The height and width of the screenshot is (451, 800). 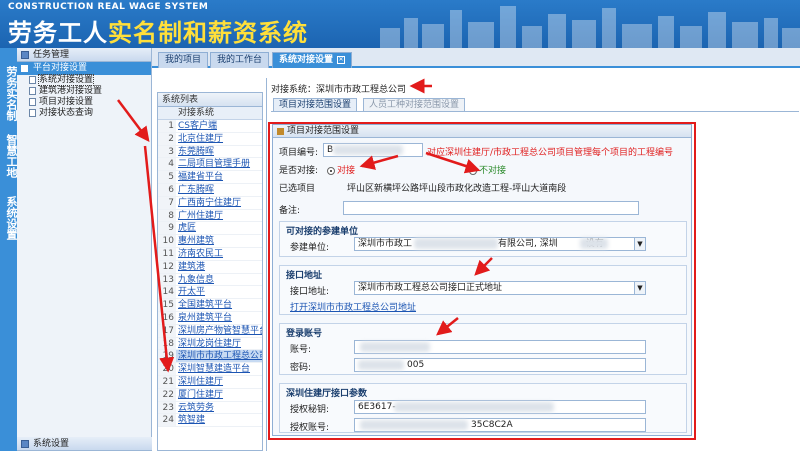 What do you see at coordinates (210, 421) in the screenshot?
I see `list-item: 24 筑智建` at bounding box center [210, 421].